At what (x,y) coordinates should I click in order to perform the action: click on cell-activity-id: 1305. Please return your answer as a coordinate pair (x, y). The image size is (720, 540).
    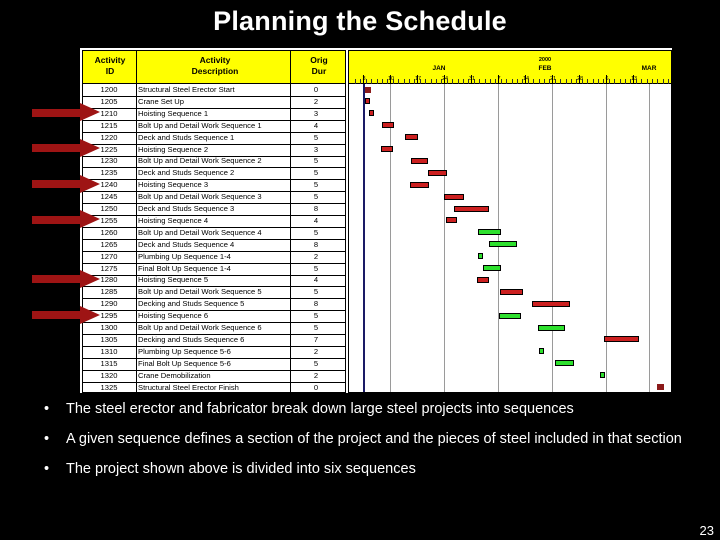
    Looking at the image, I should click on (109, 339).